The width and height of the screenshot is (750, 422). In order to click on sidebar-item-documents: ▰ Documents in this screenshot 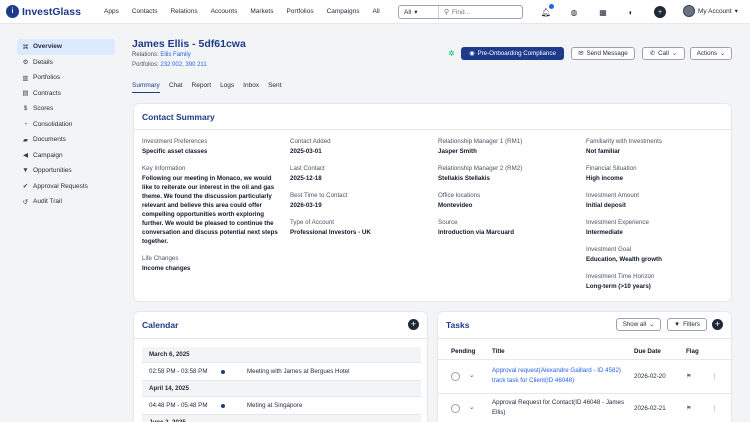, I will do `click(66, 140)`.